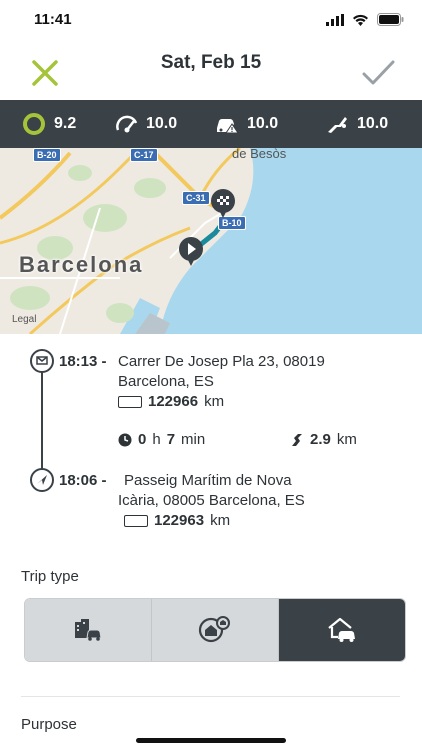 This screenshot has height=750, width=422. Describe the element at coordinates (223, 203) in the screenshot. I see `finish-marker-icon` at that location.